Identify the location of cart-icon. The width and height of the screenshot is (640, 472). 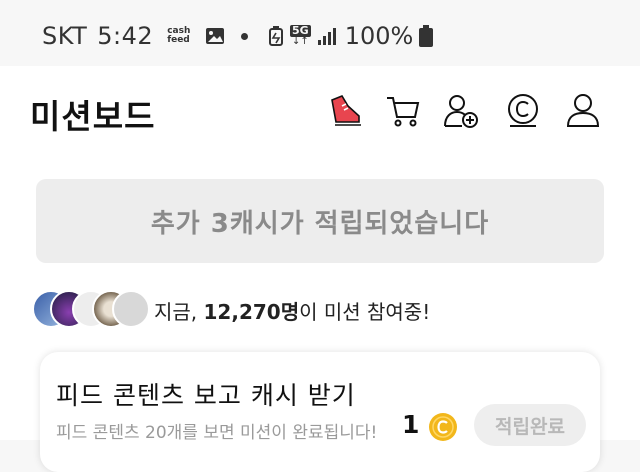
(403, 111).